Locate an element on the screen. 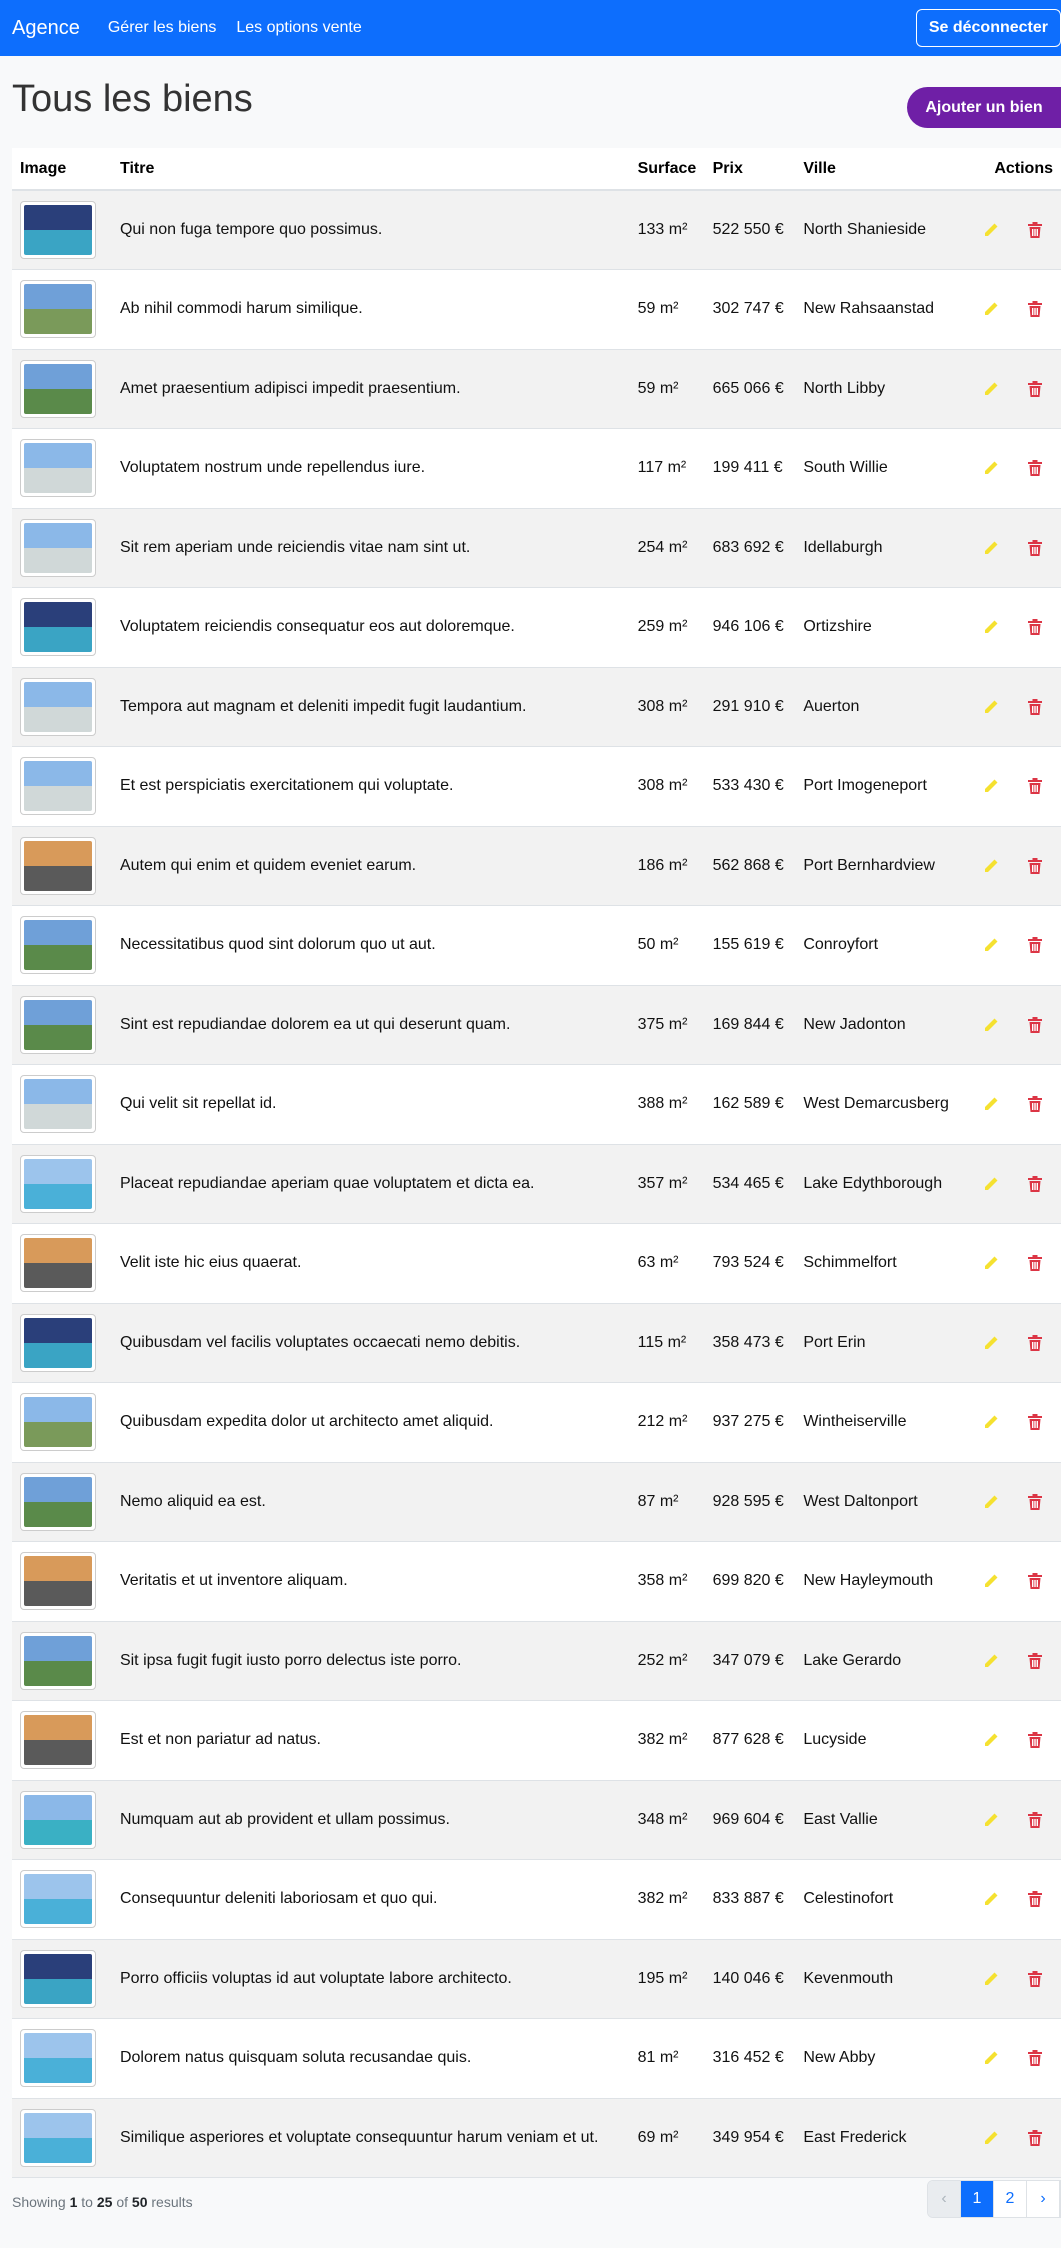 The image size is (1061, 2248). cell-city: Port Bernhardview is located at coordinates (885, 866).